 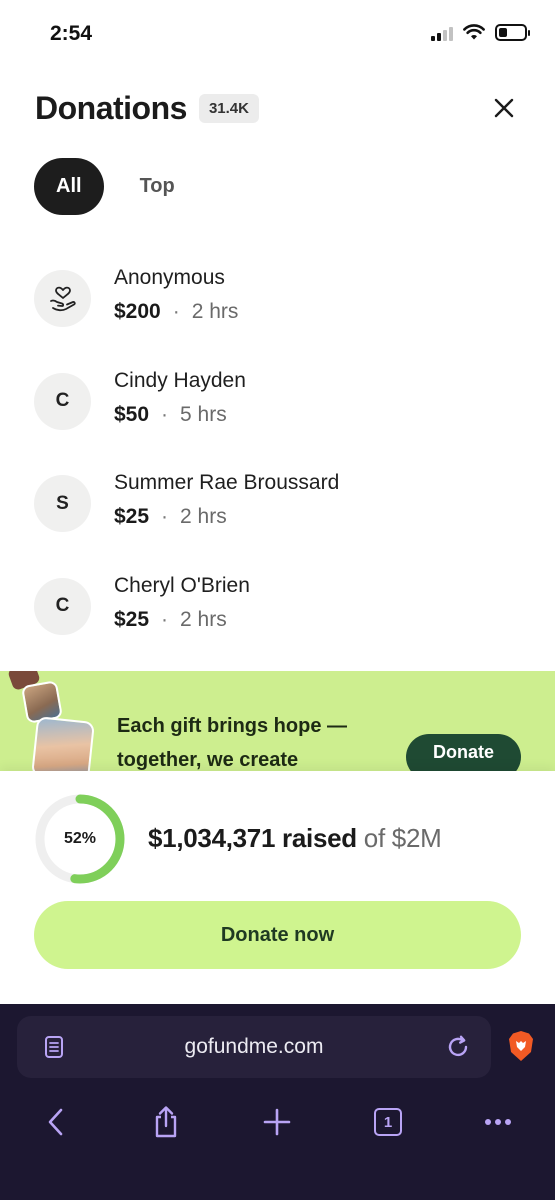 What do you see at coordinates (277, 35) in the screenshot?
I see `status-bar: 2:54` at bounding box center [277, 35].